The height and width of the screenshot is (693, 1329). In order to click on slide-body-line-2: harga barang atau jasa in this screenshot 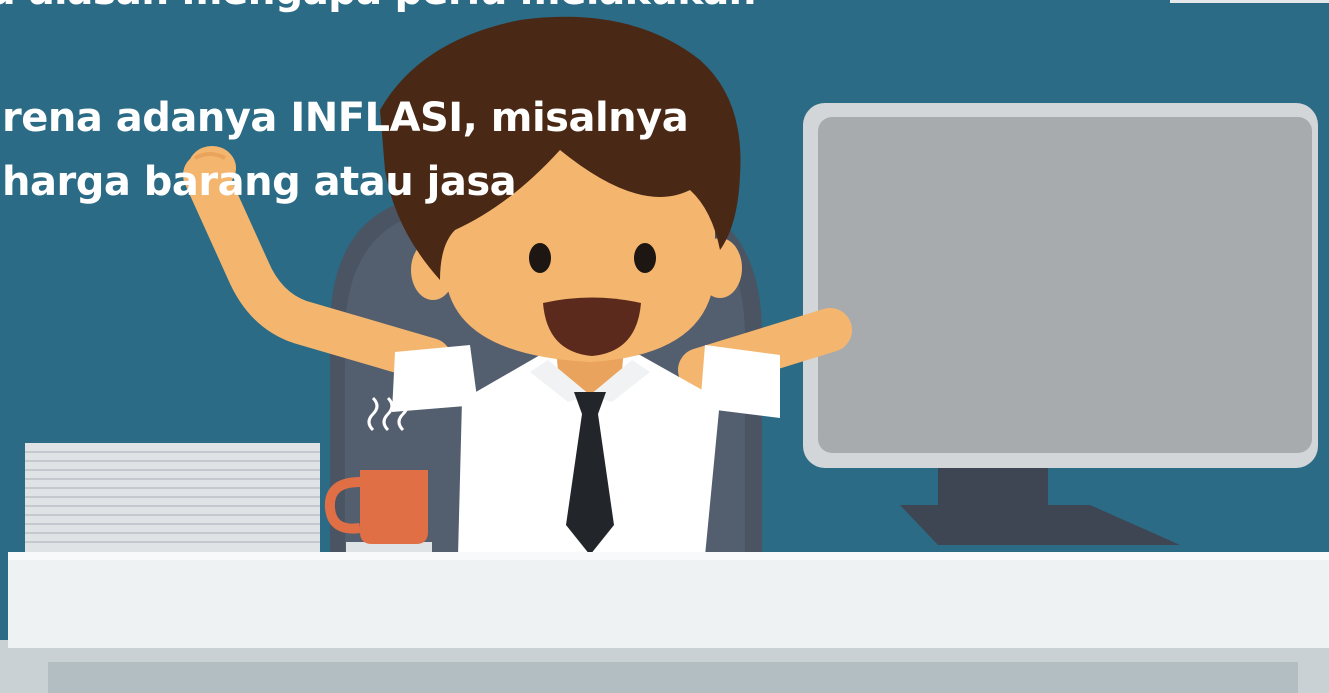, I will do `click(259, 182)`.